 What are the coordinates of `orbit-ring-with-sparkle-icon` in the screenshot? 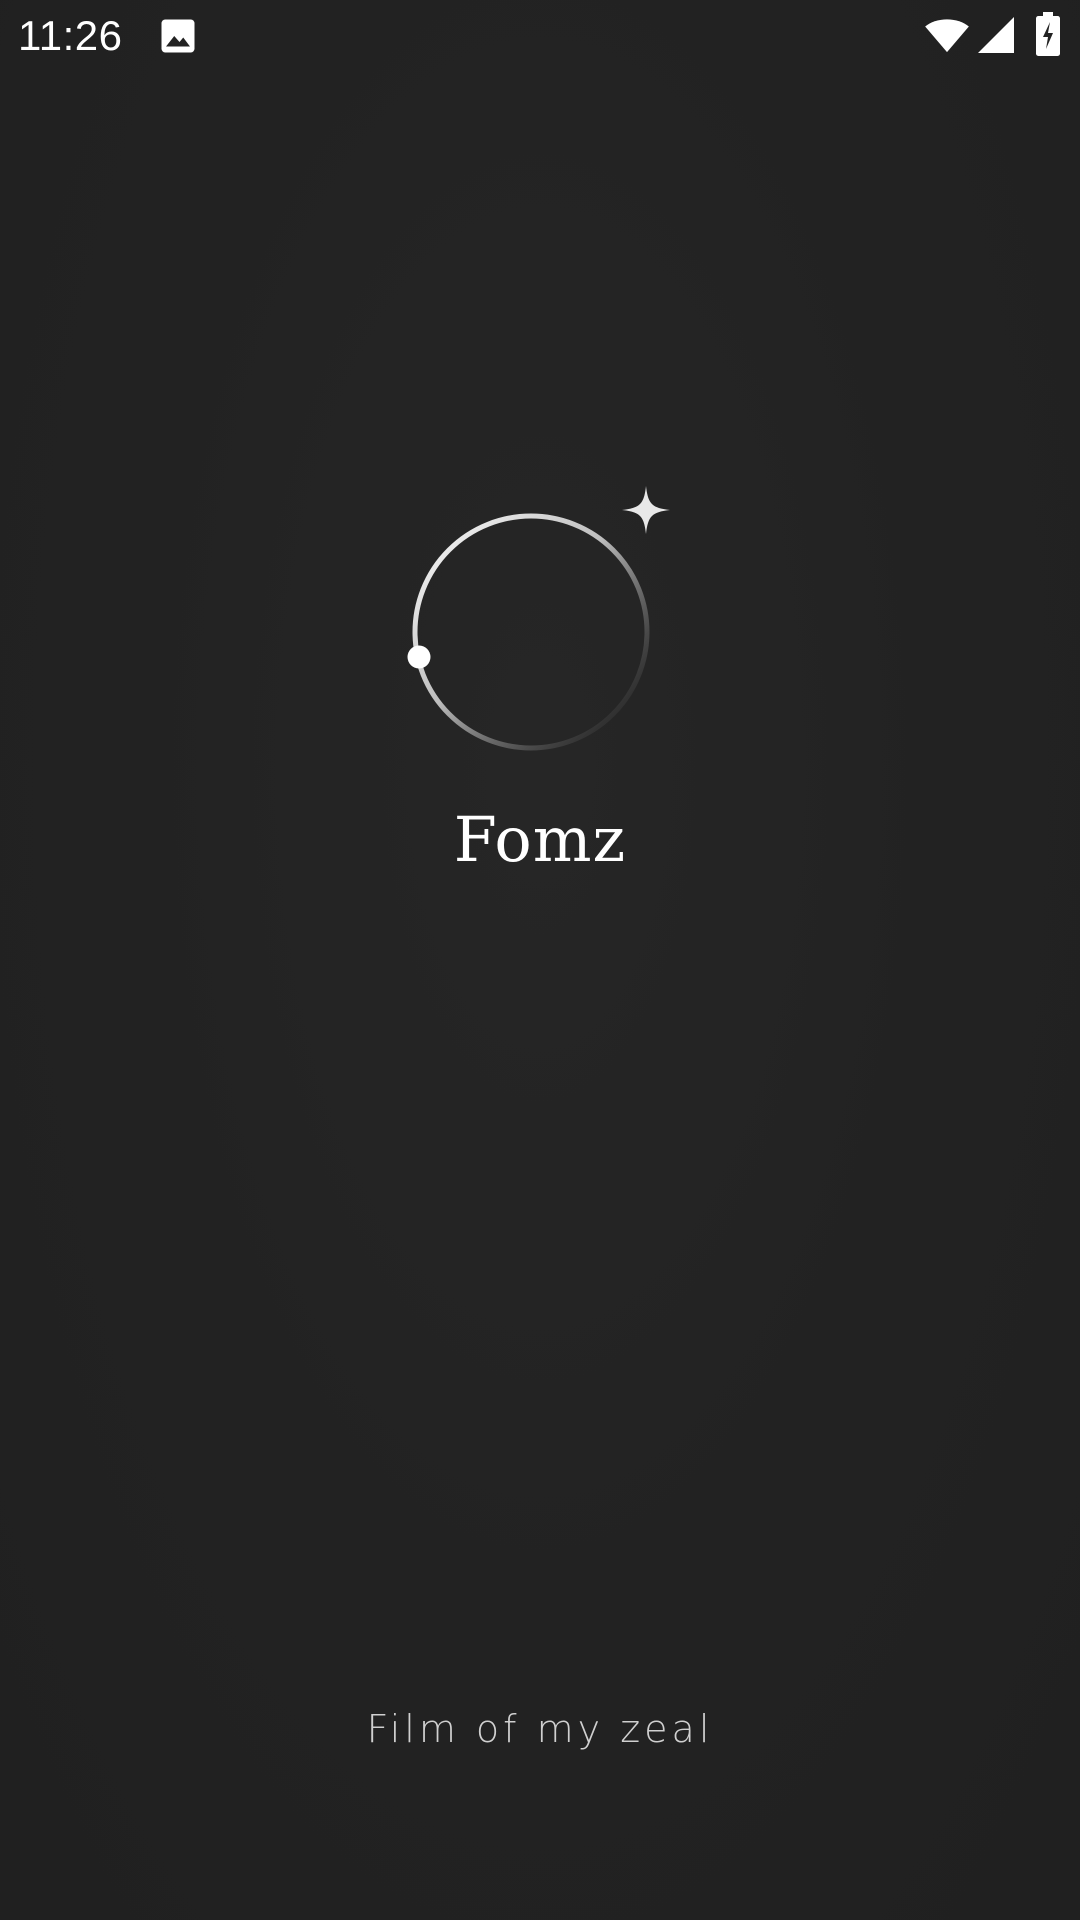 It's located at (538, 618).